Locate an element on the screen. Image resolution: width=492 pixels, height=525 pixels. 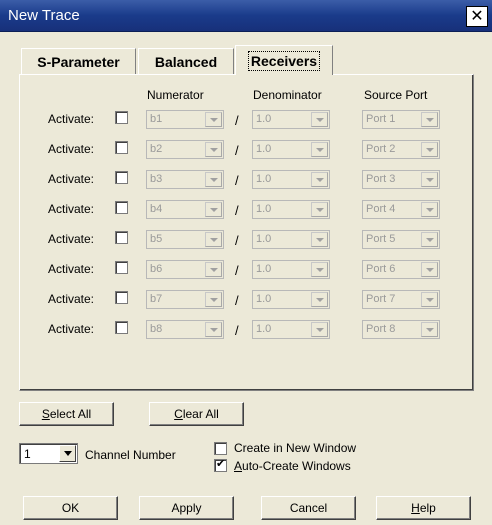
numerator-select: b5 is located at coordinates (185, 239).